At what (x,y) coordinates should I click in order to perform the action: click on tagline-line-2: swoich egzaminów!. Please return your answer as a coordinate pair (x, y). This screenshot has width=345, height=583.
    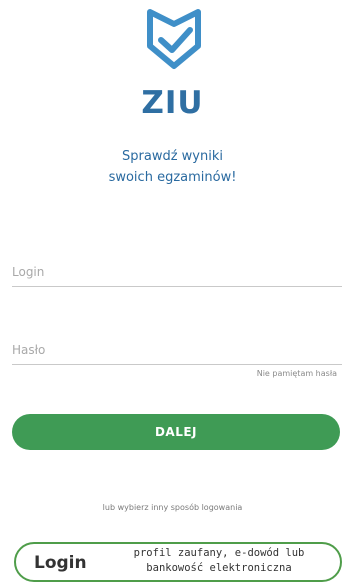
    Looking at the image, I should click on (172, 177).